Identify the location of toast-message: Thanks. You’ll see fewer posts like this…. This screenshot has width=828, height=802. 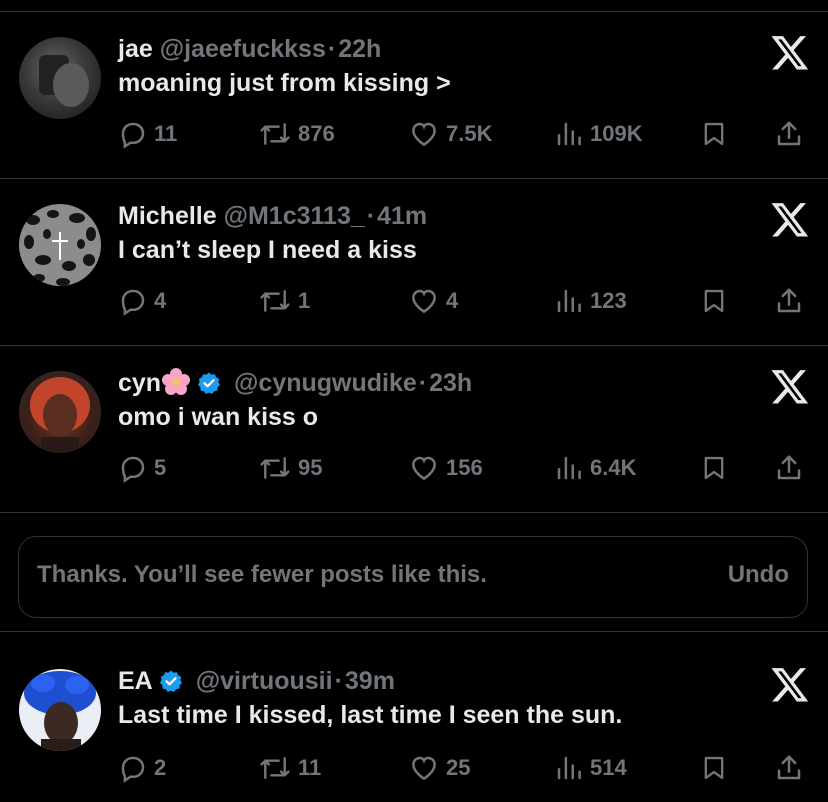
(262, 574).